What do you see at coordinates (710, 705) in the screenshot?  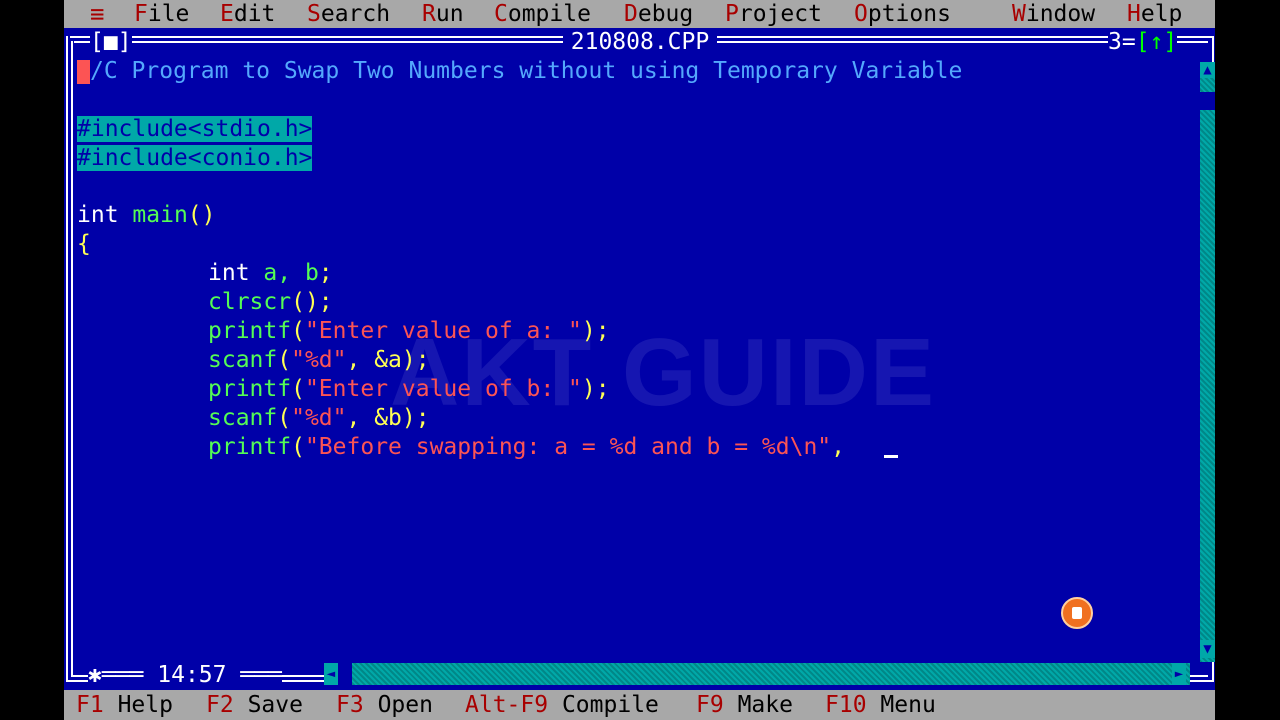 I see `fkey-key: F9` at bounding box center [710, 705].